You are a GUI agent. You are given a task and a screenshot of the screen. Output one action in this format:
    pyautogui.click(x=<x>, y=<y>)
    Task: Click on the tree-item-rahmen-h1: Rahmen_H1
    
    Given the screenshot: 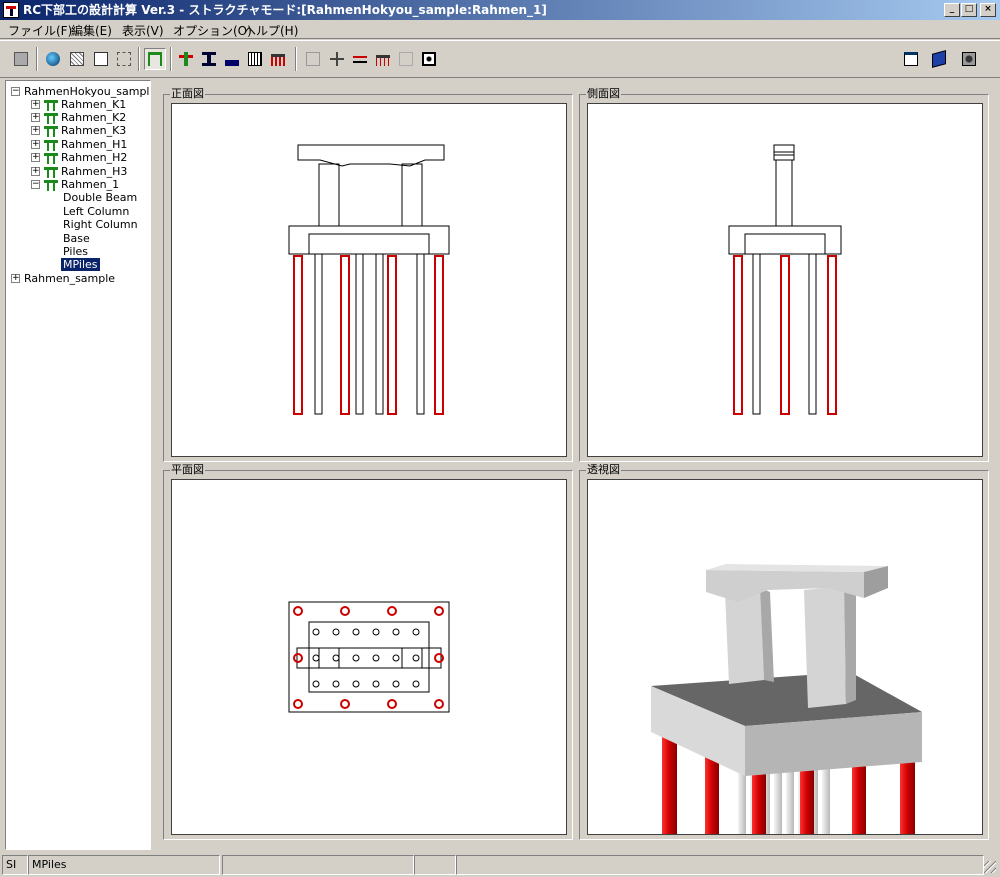 What is the action you would take?
    pyautogui.click(x=94, y=144)
    